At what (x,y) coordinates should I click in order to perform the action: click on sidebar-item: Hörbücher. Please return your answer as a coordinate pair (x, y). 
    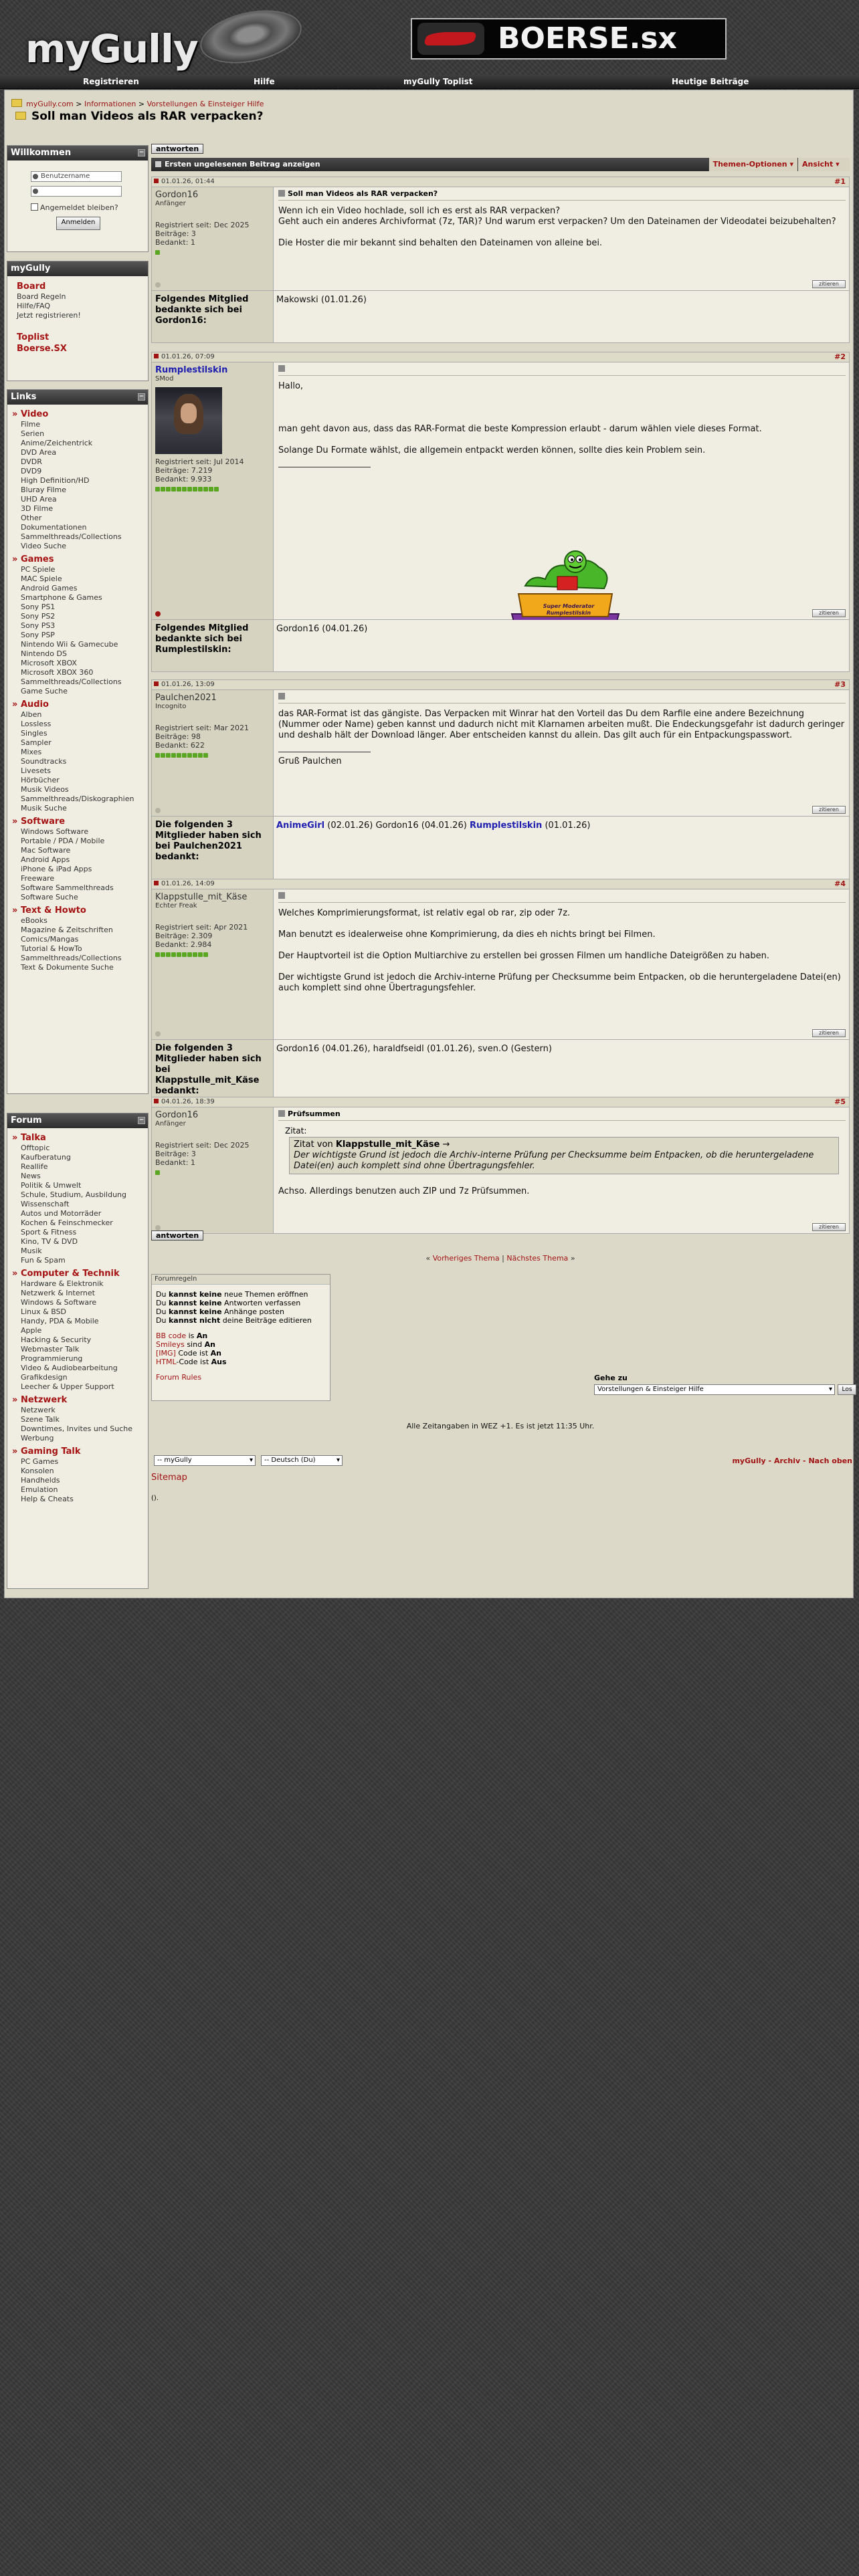
    Looking at the image, I should click on (77, 781).